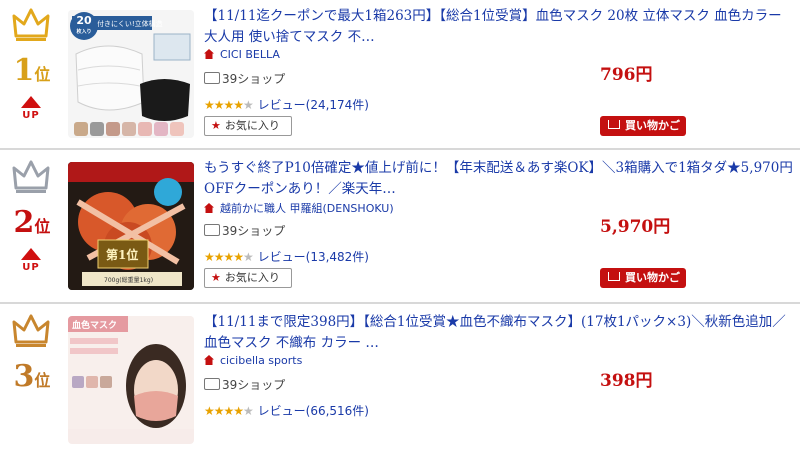 This screenshot has width=800, height=454. I want to click on shop-link: CICI BELLA, so click(242, 54).